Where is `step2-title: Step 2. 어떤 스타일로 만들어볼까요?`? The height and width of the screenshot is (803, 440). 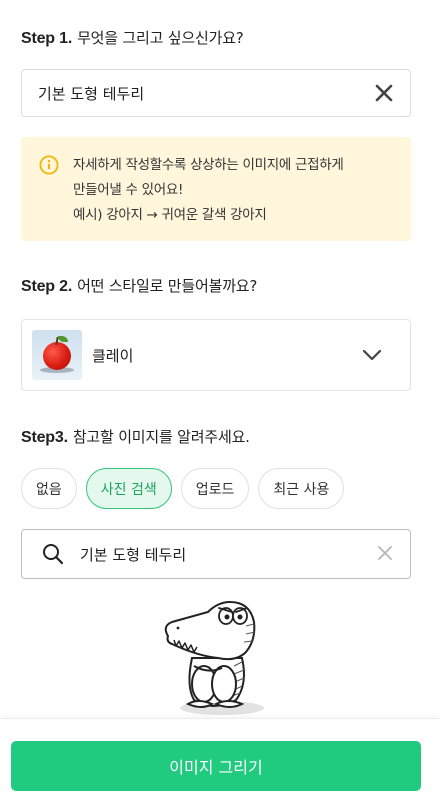
step2-title: Step 2. 어떤 스타일로 만들어볼까요? is located at coordinates (139, 285).